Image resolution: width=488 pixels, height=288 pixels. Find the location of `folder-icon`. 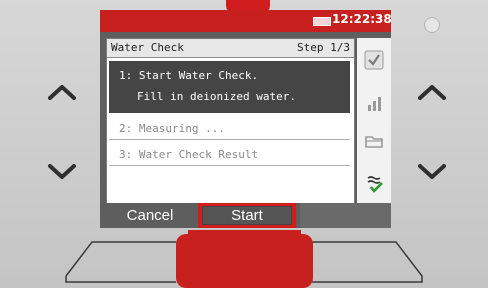

folder-icon is located at coordinates (374, 141).